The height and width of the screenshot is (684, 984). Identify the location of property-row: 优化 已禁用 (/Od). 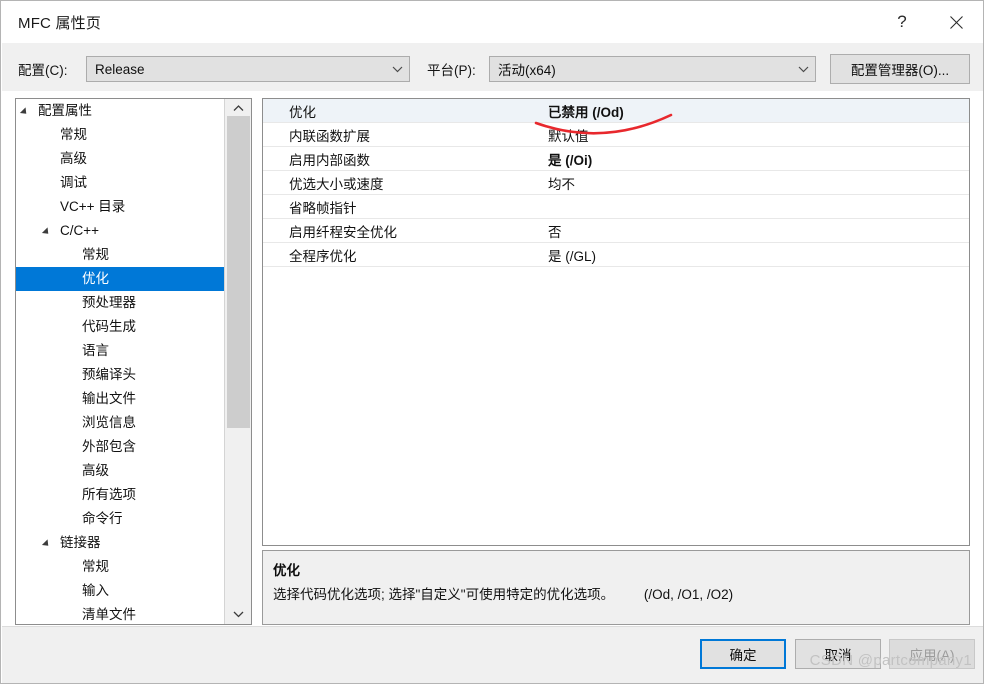
(616, 111).